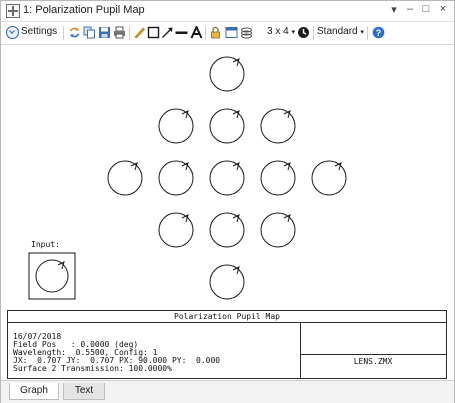  Describe the element at coordinates (215, 32) in the screenshot. I see `lock-icon` at that location.